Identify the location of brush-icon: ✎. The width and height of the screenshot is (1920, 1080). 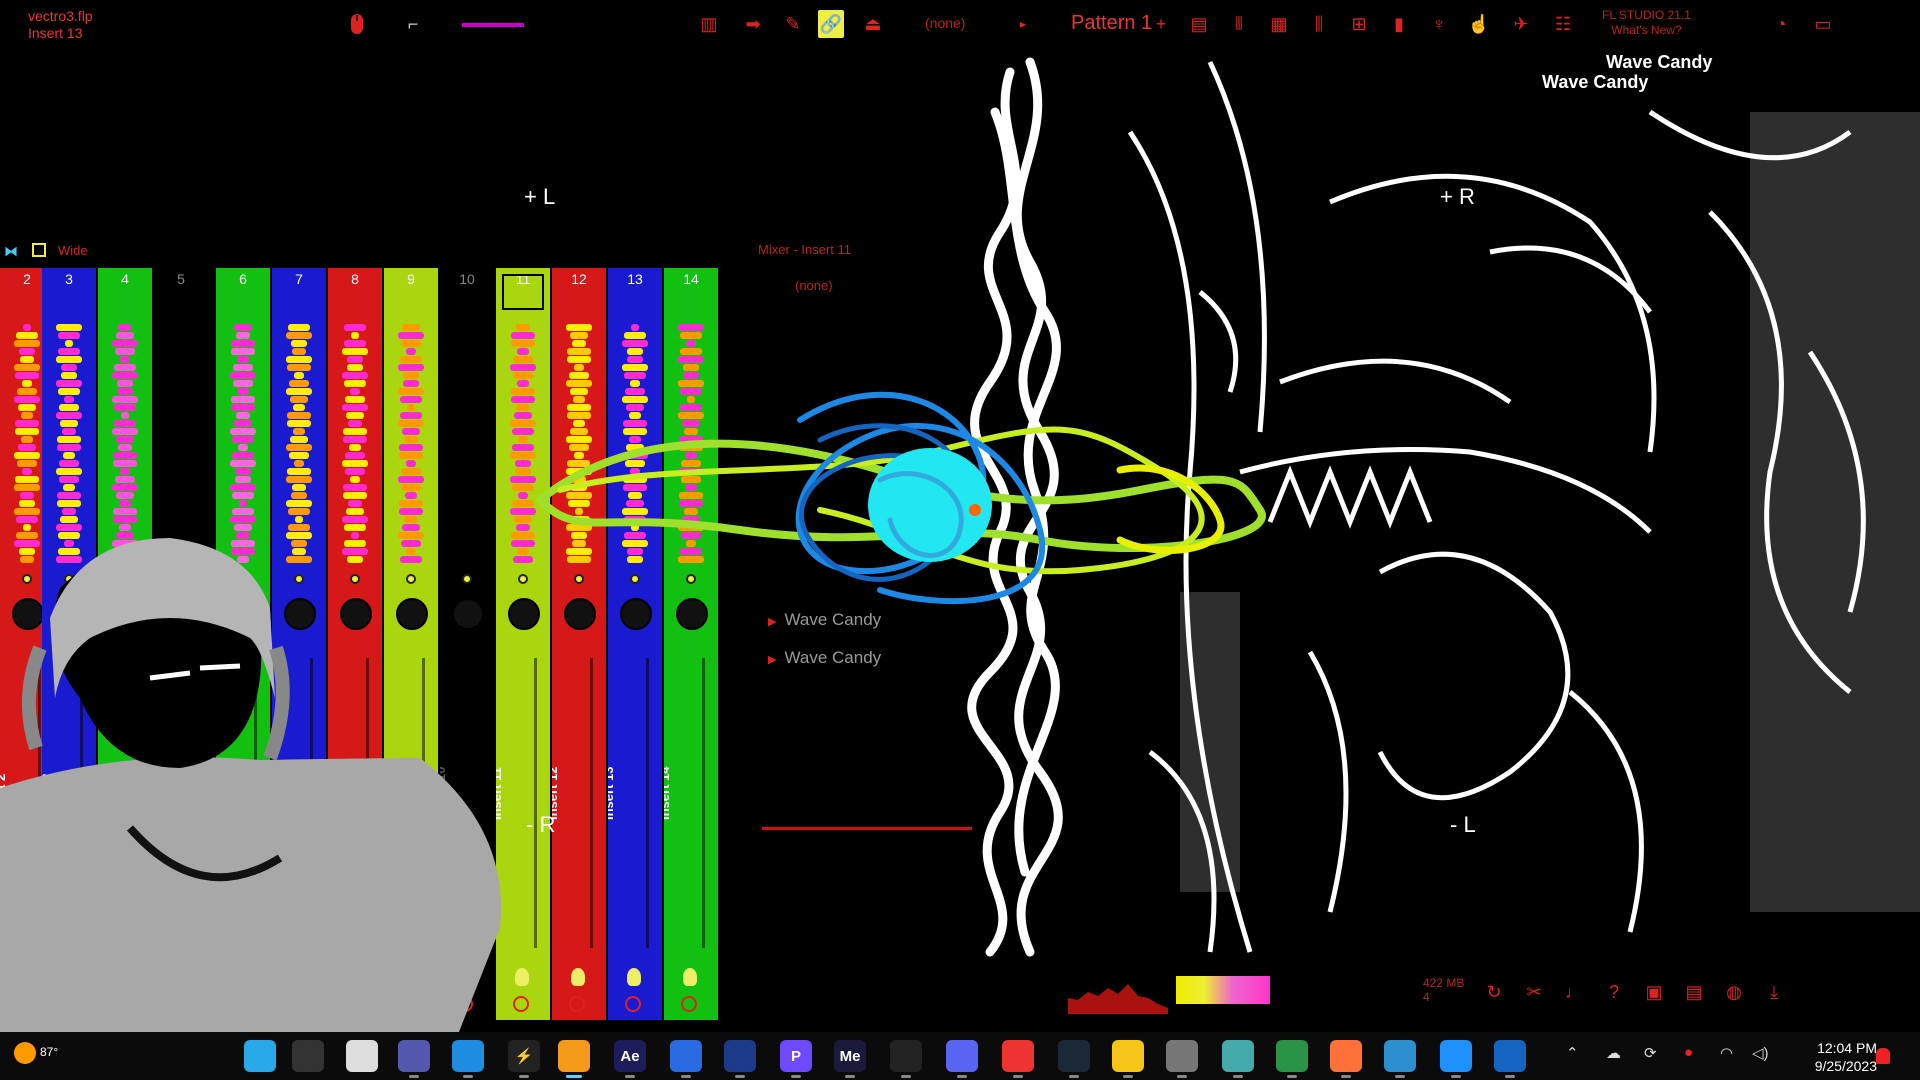
(793, 24).